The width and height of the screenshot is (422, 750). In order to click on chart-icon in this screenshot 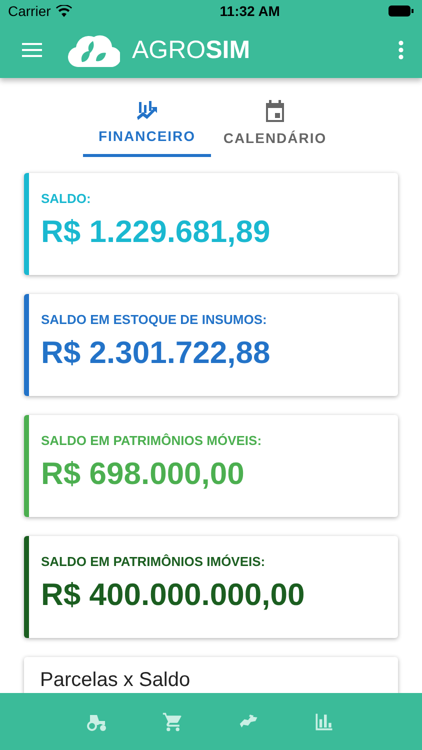, I will do `click(147, 110)`.